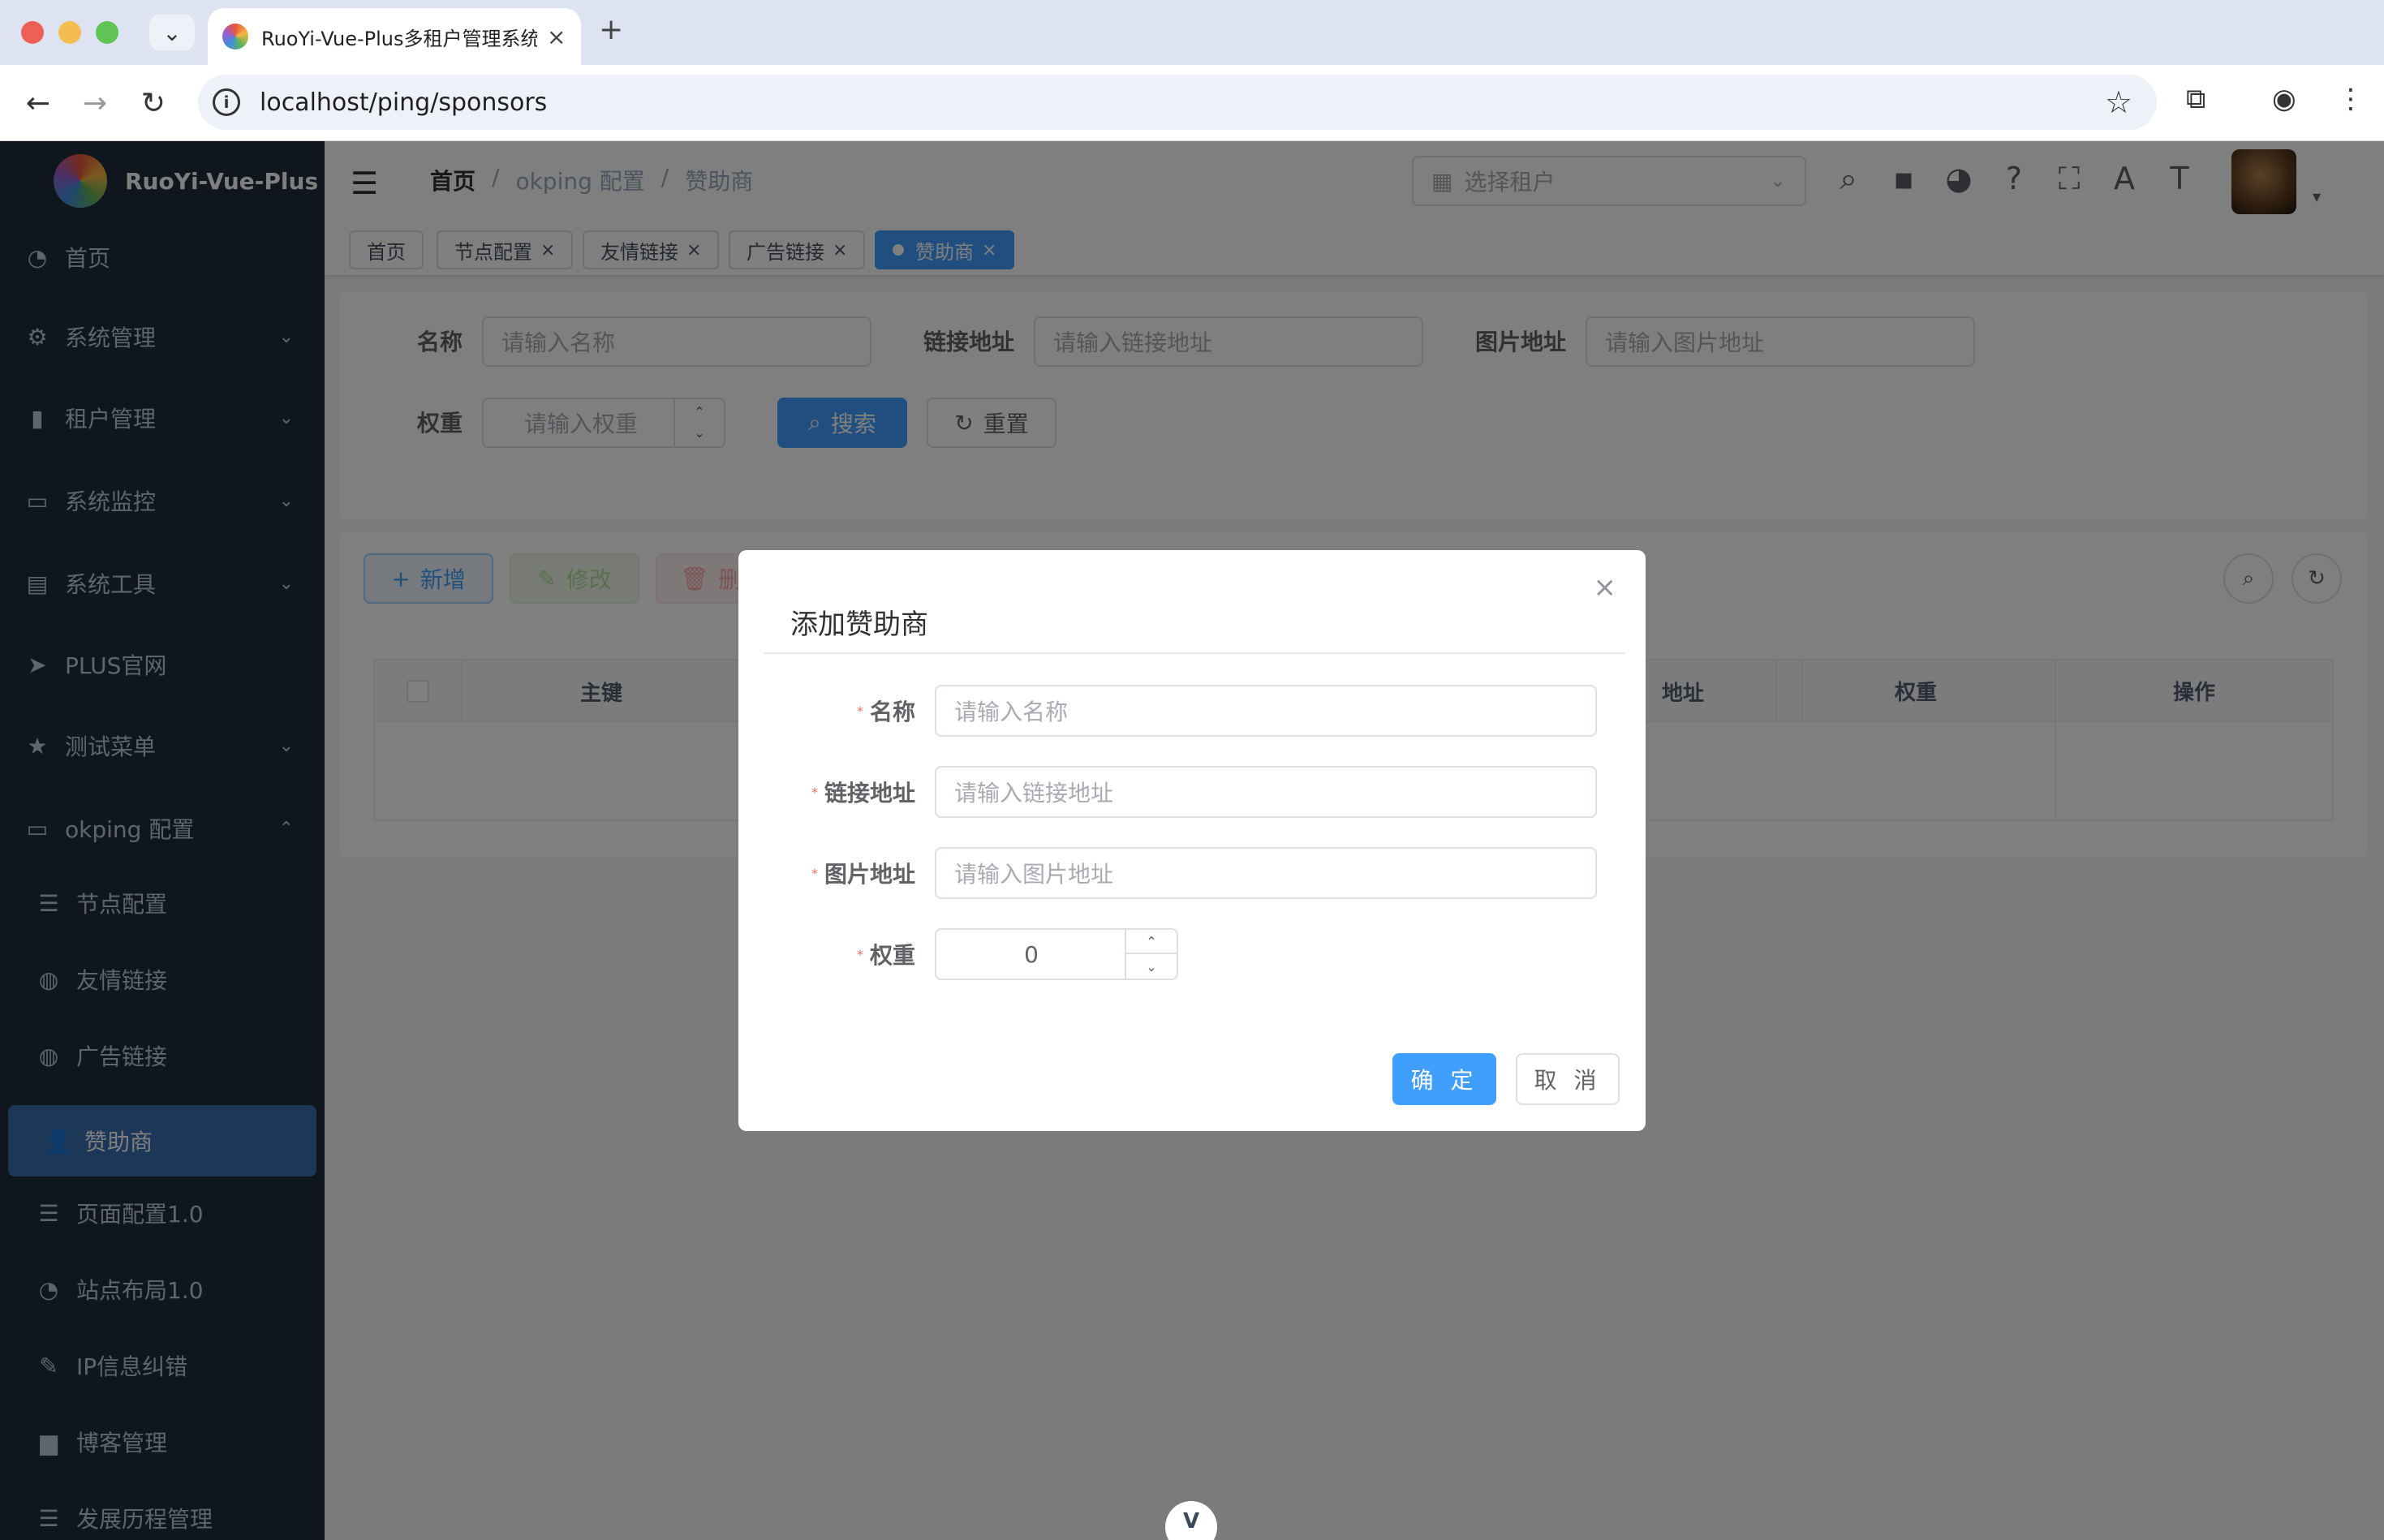 This screenshot has height=1540, width=2384. I want to click on new-tab-button: +, so click(611, 29).